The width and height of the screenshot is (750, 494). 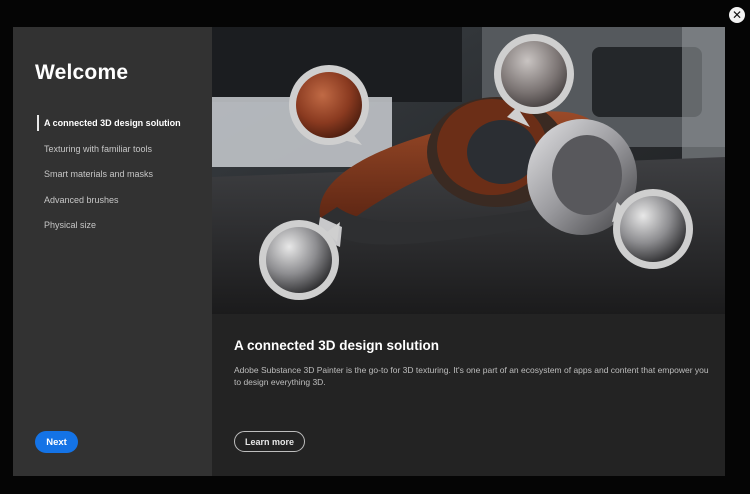 What do you see at coordinates (112, 154) in the screenshot?
I see `nav-item-texturing: Texturing with familiar tools` at bounding box center [112, 154].